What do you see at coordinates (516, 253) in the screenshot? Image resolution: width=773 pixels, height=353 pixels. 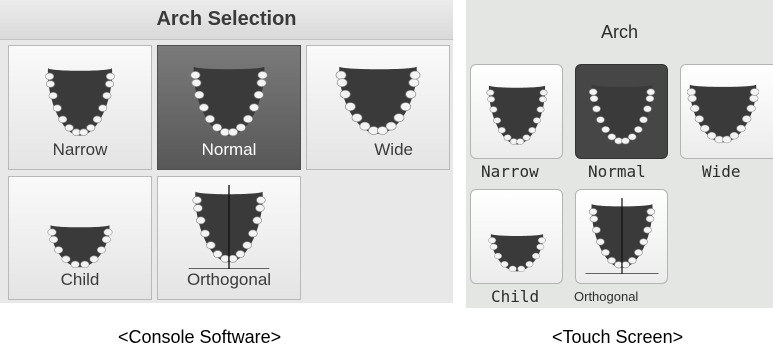 I see `child-arch-icon` at bounding box center [516, 253].